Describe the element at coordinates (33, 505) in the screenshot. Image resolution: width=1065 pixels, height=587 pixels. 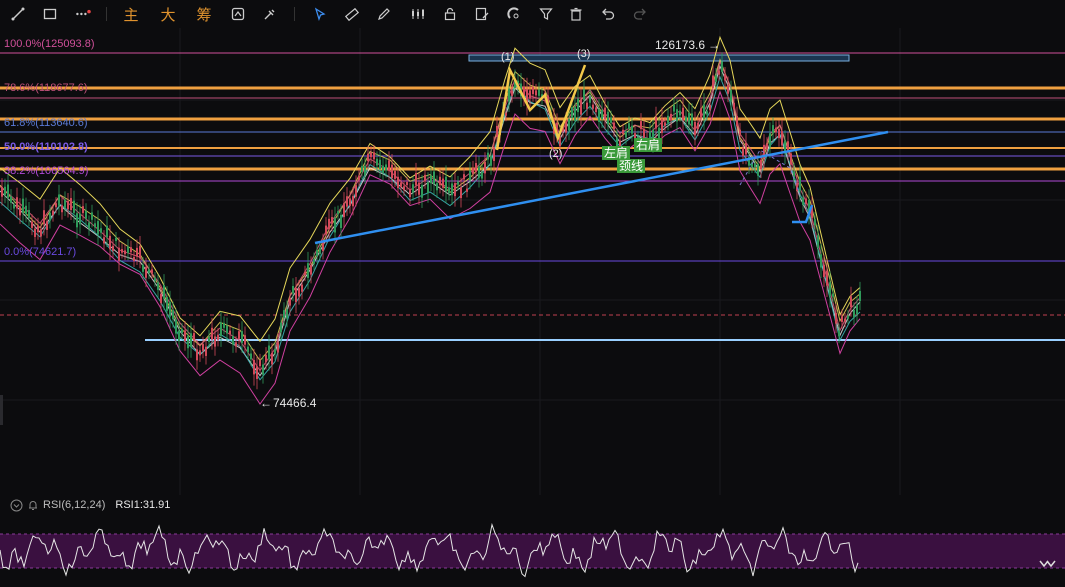
I see `alert-bell-icon` at that location.